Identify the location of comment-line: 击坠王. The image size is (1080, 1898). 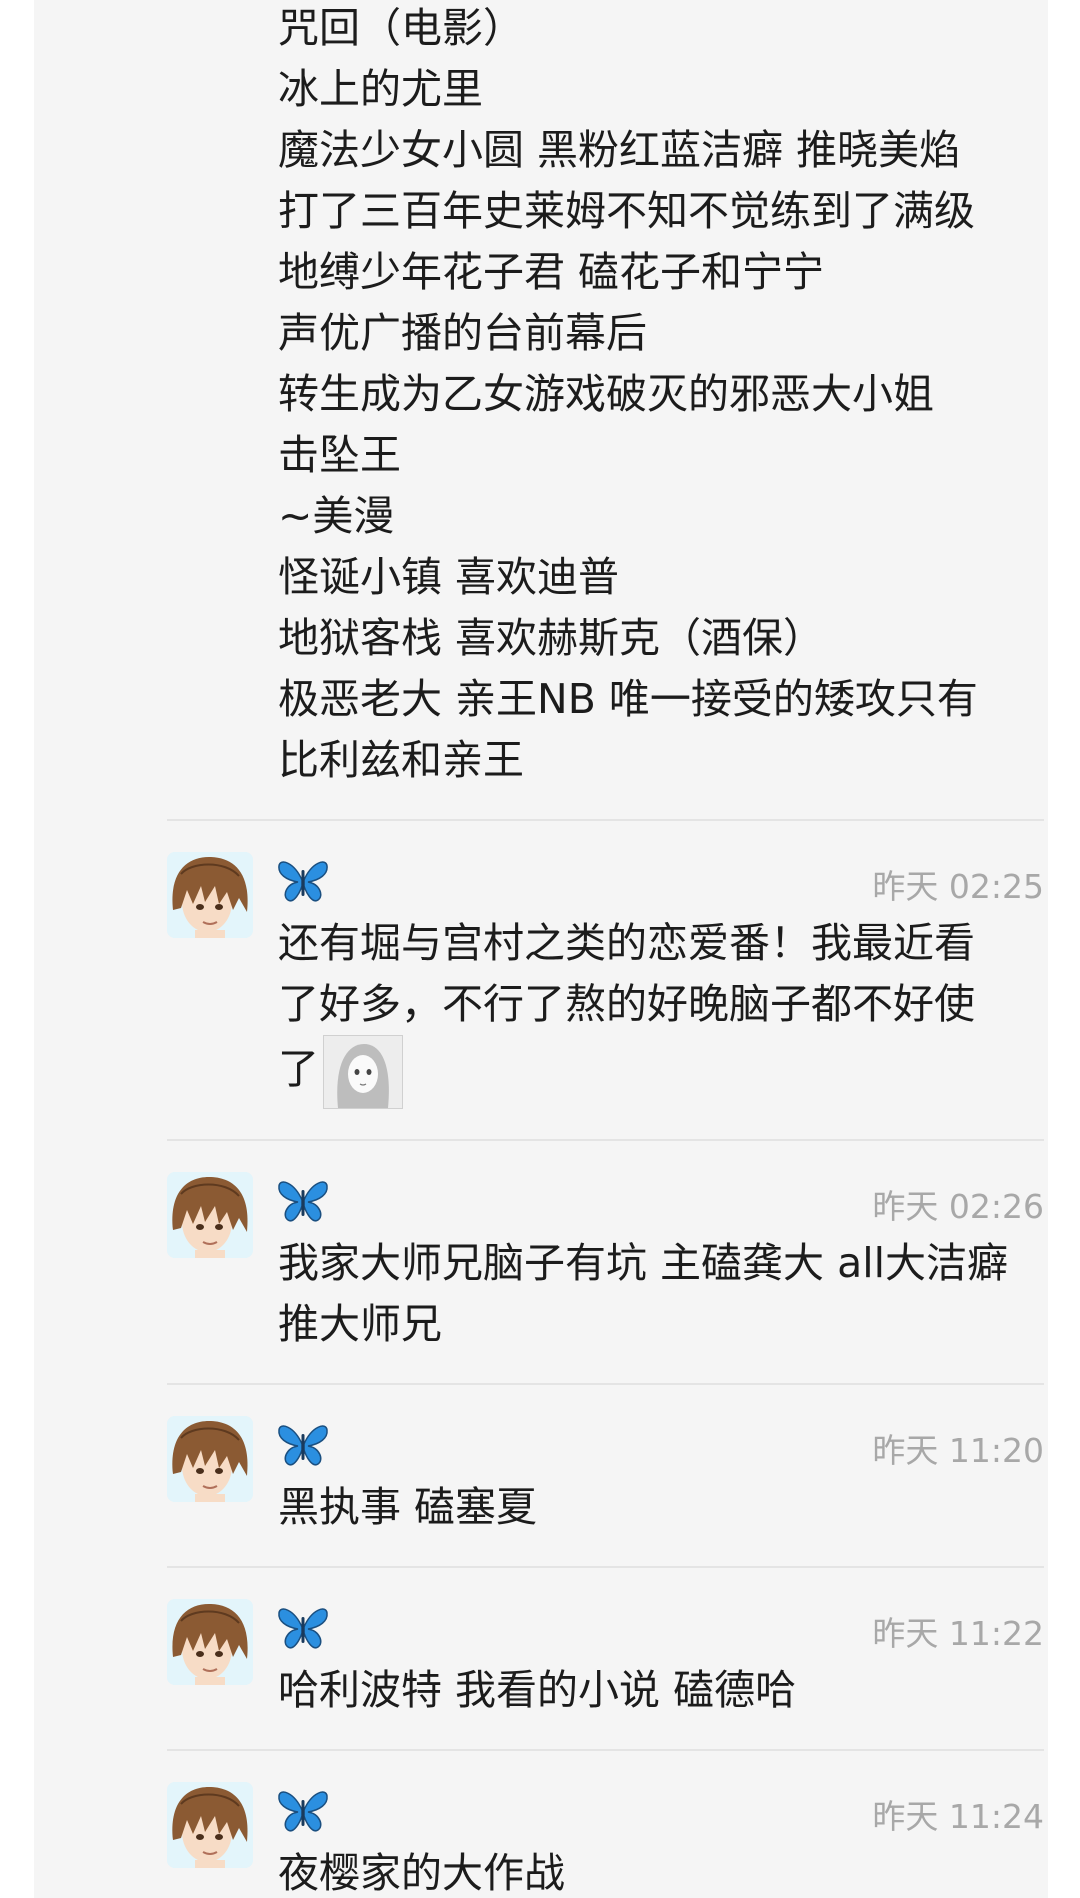
(339, 455).